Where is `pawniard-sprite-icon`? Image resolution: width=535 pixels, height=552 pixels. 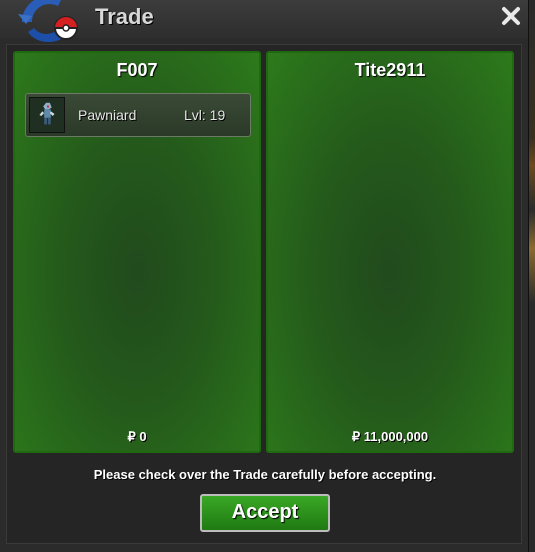 pawniard-sprite-icon is located at coordinates (47, 115).